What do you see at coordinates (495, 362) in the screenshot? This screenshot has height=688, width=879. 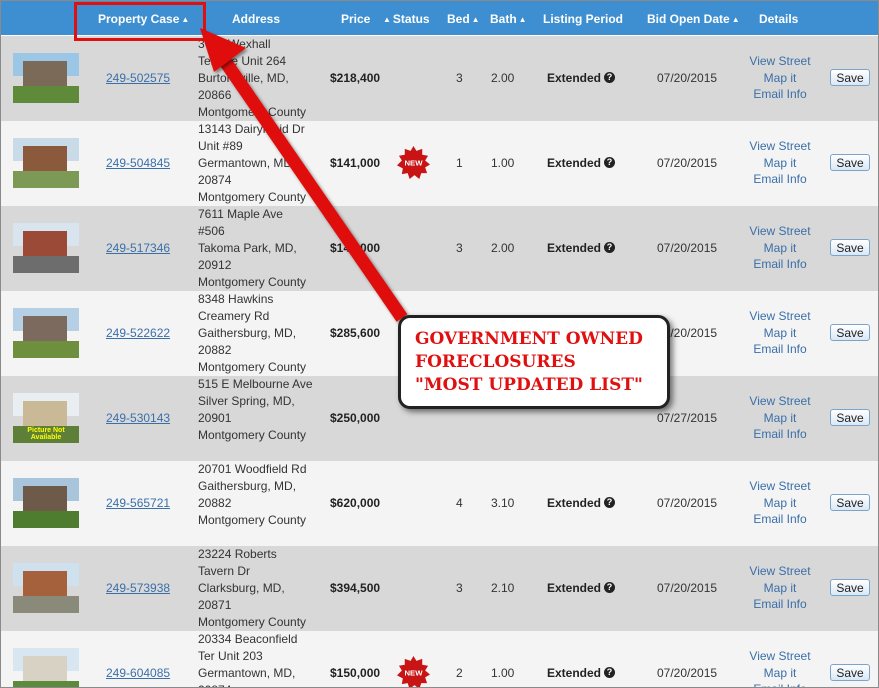 I see `callout-line-2: FORECLOSURES` at bounding box center [495, 362].